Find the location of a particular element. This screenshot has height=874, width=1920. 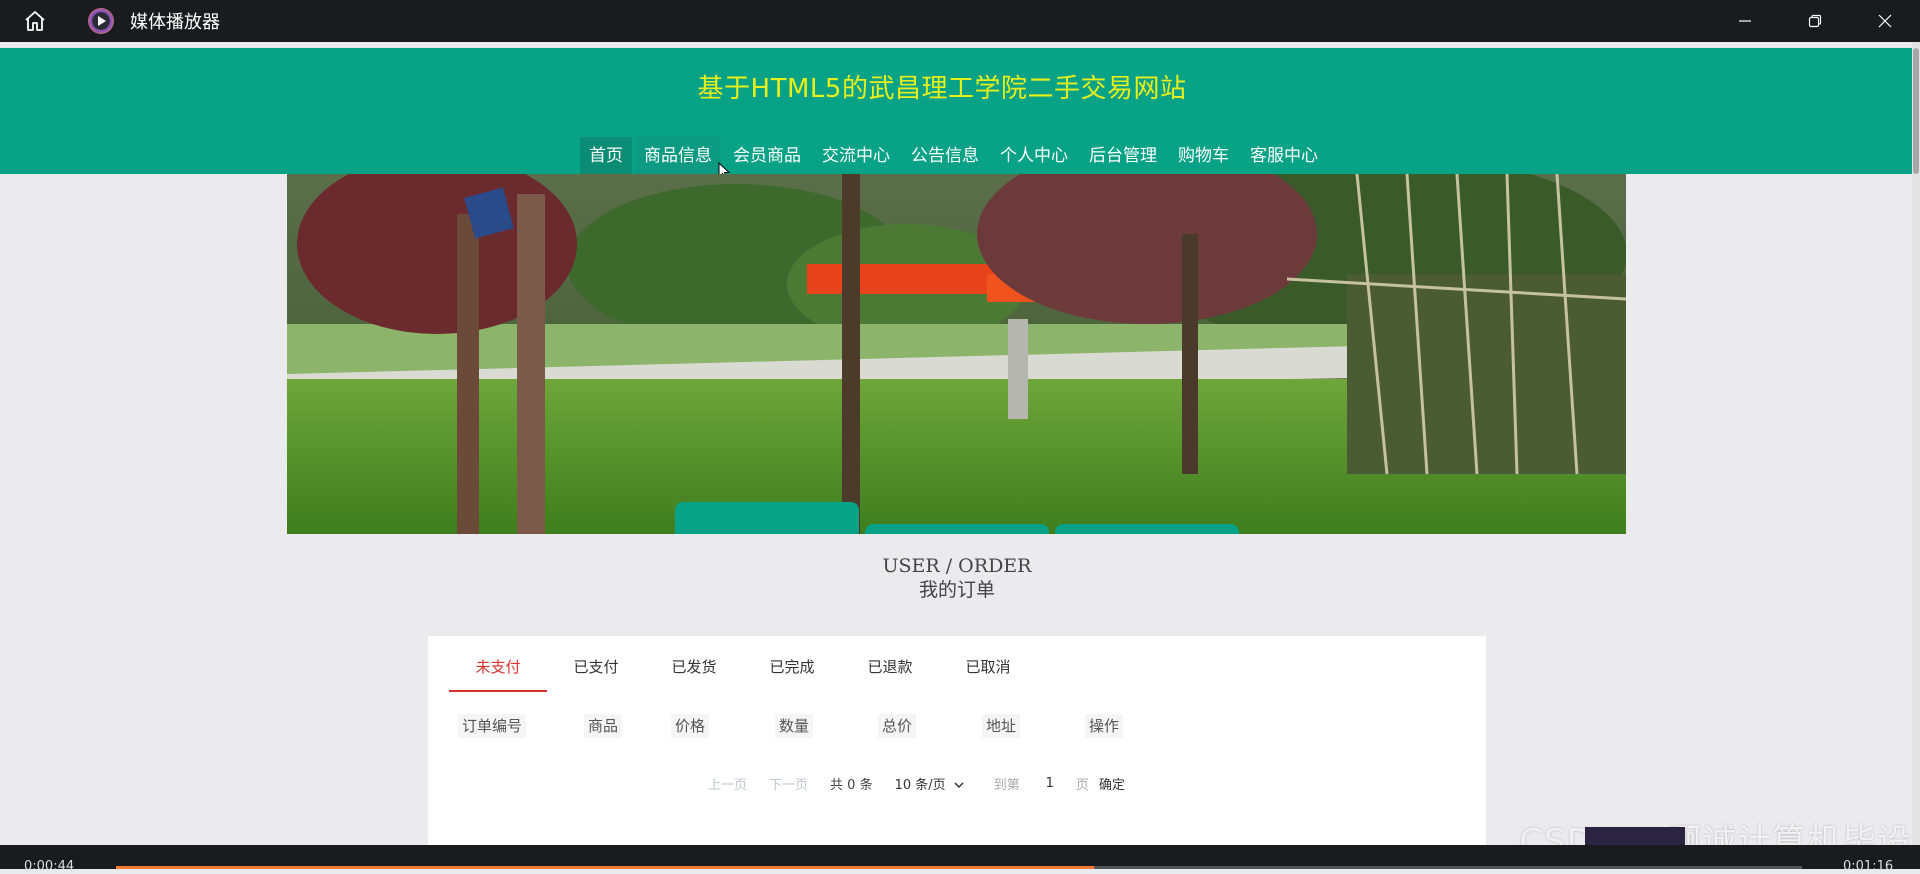

nav-personal-center: 个人中心 is located at coordinates (1034, 156).